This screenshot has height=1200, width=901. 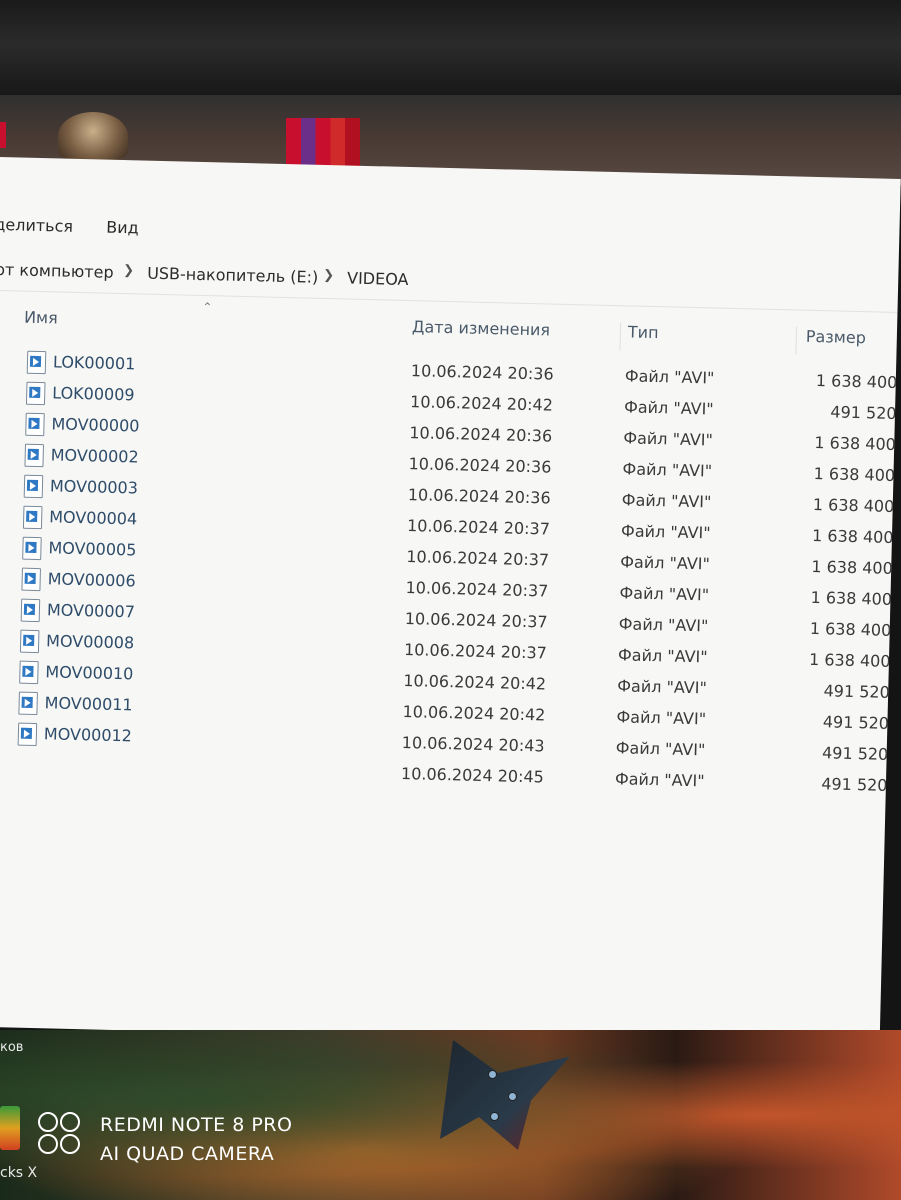 I want to click on file-name: MOV00006, so click(x=91, y=580).